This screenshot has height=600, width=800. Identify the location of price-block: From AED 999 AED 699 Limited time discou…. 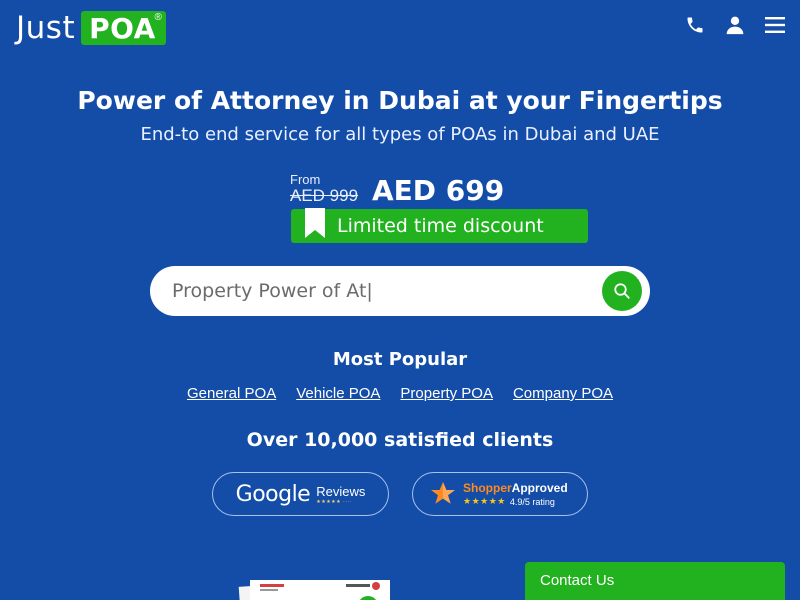
(440, 208).